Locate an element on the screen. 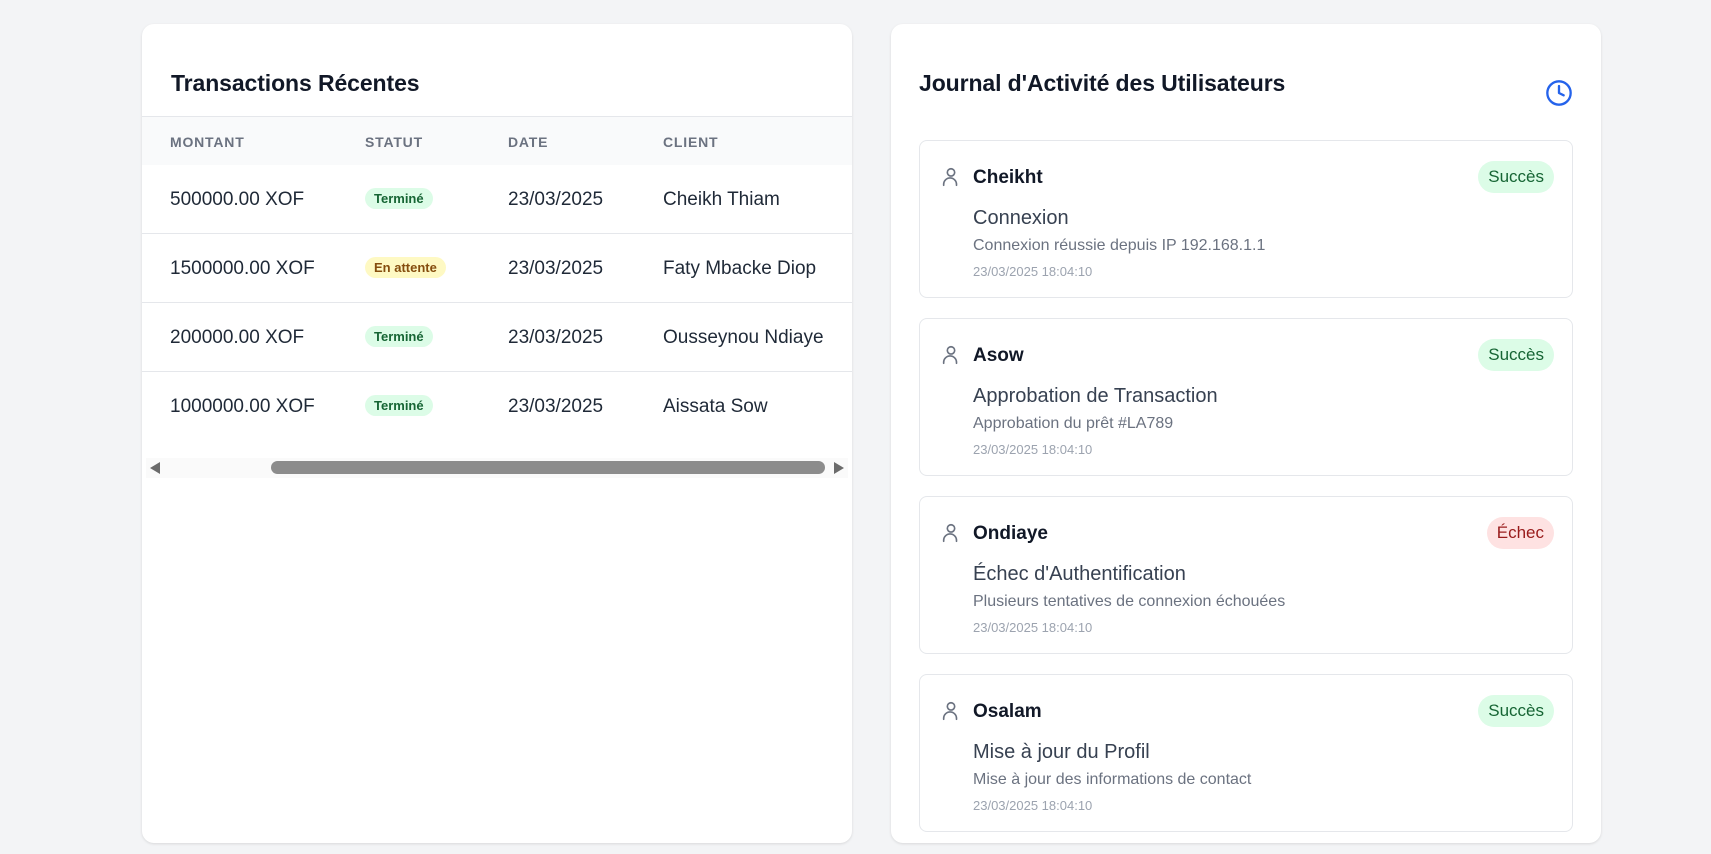  column-header-amount: MONTANT is located at coordinates (207, 142).